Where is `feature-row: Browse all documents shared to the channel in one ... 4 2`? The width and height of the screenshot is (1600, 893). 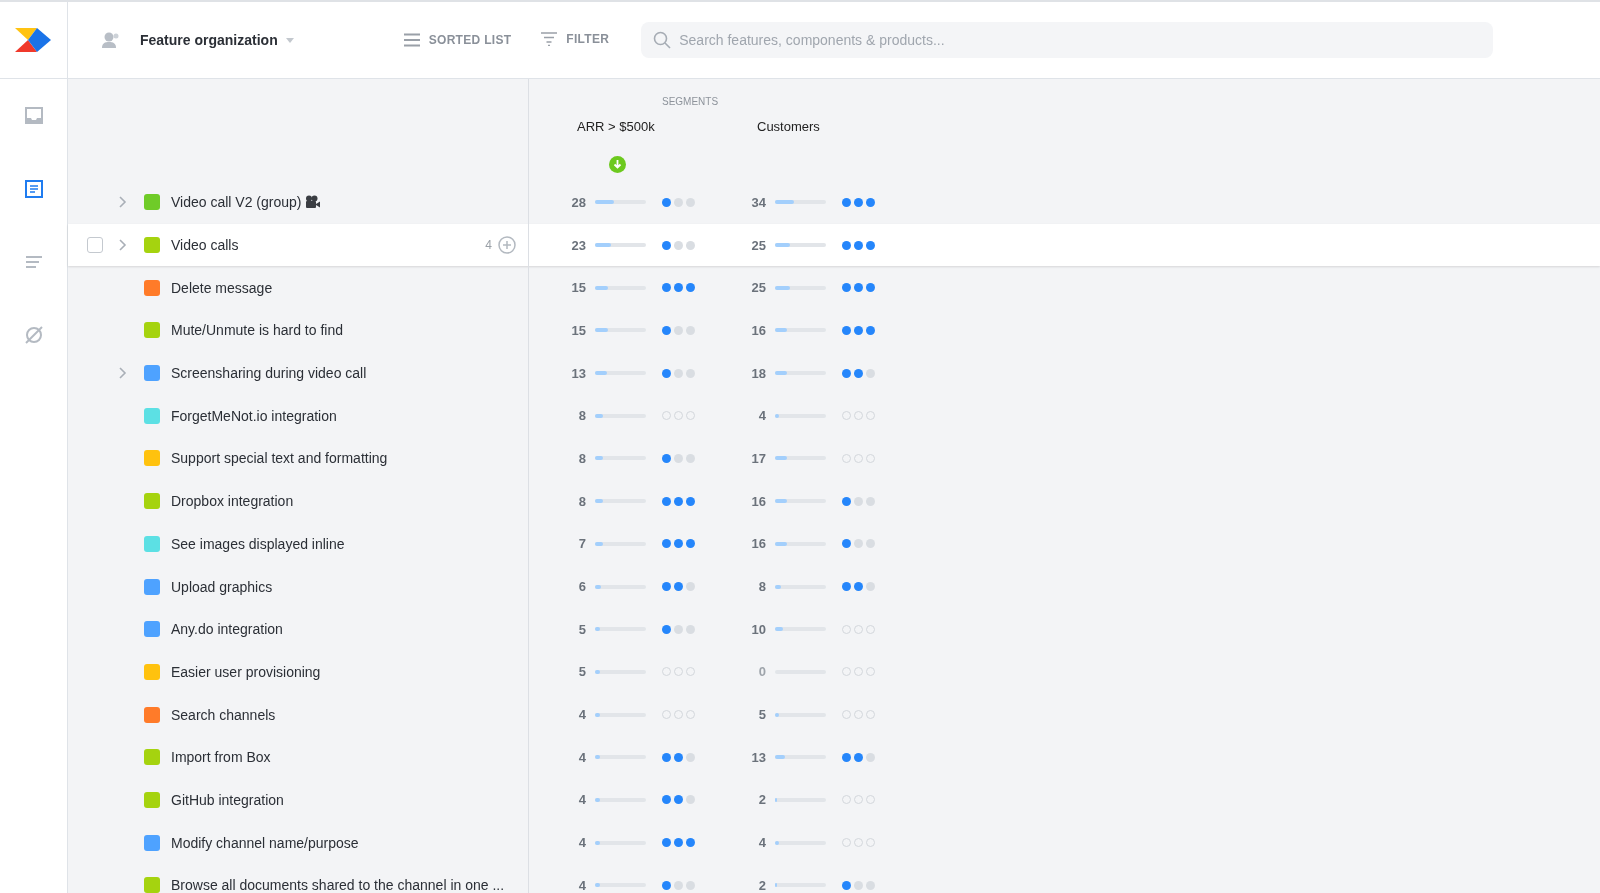
feature-row: Browse all documents shared to the channel in one ... 4 2 is located at coordinates (834, 878).